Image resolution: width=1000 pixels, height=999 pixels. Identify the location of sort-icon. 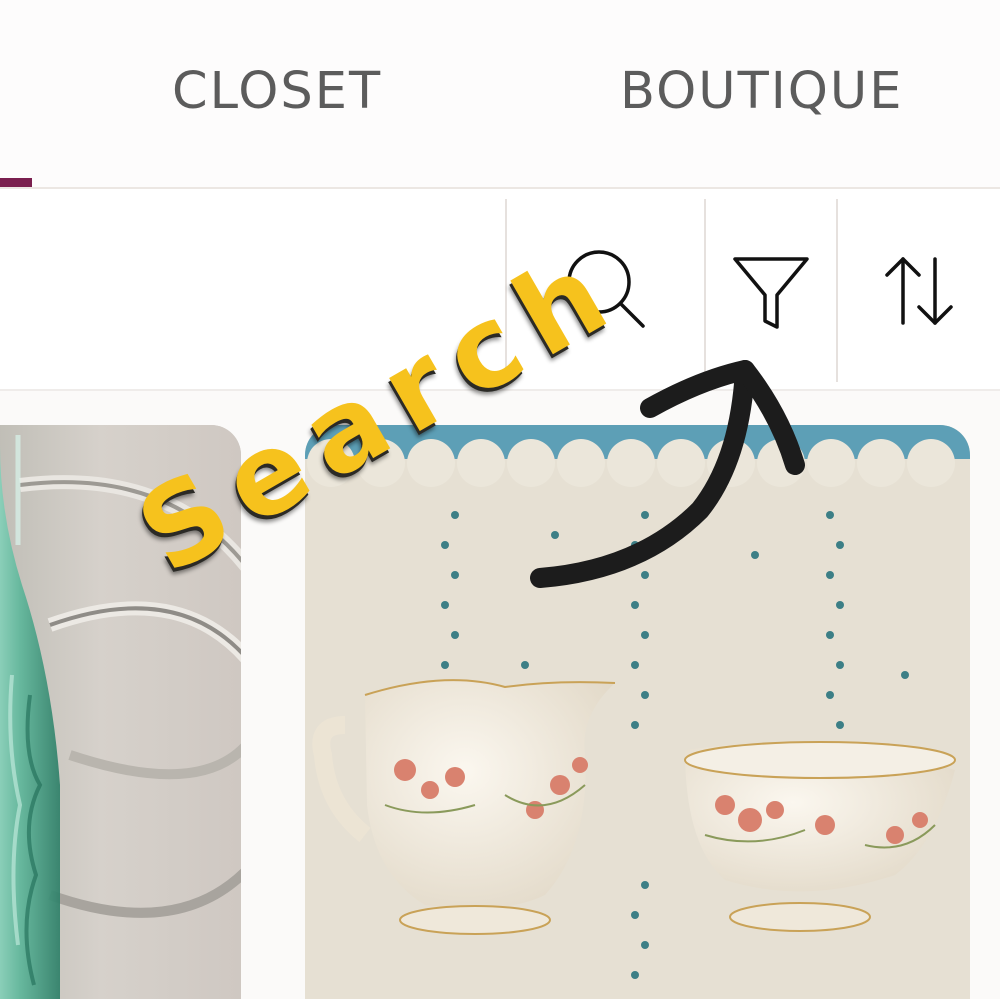
(919, 290).